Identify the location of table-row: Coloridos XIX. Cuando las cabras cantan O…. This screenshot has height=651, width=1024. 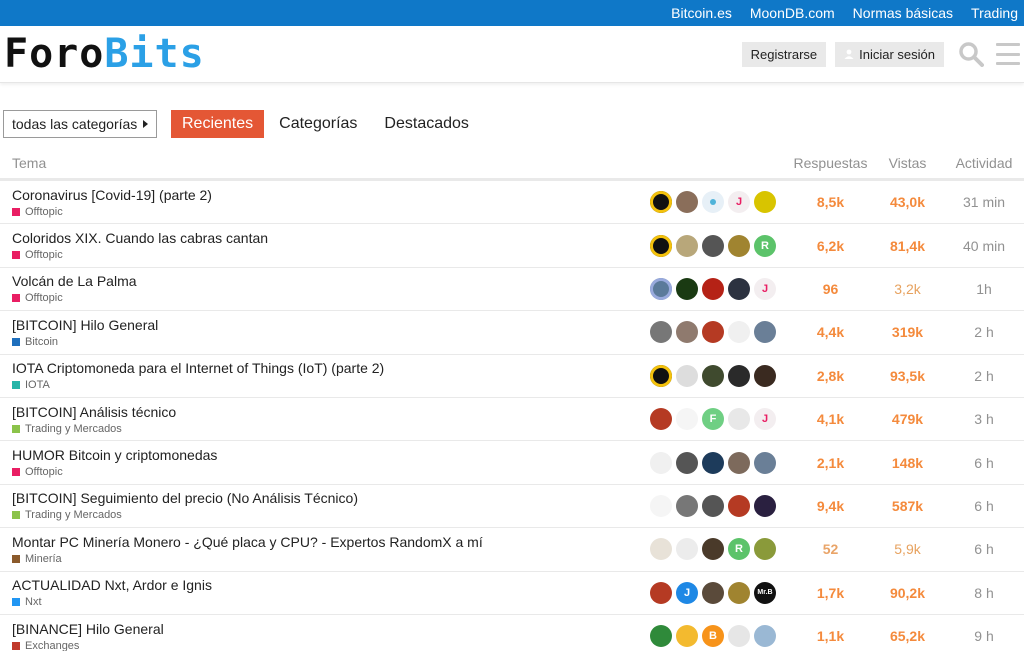
(512, 246).